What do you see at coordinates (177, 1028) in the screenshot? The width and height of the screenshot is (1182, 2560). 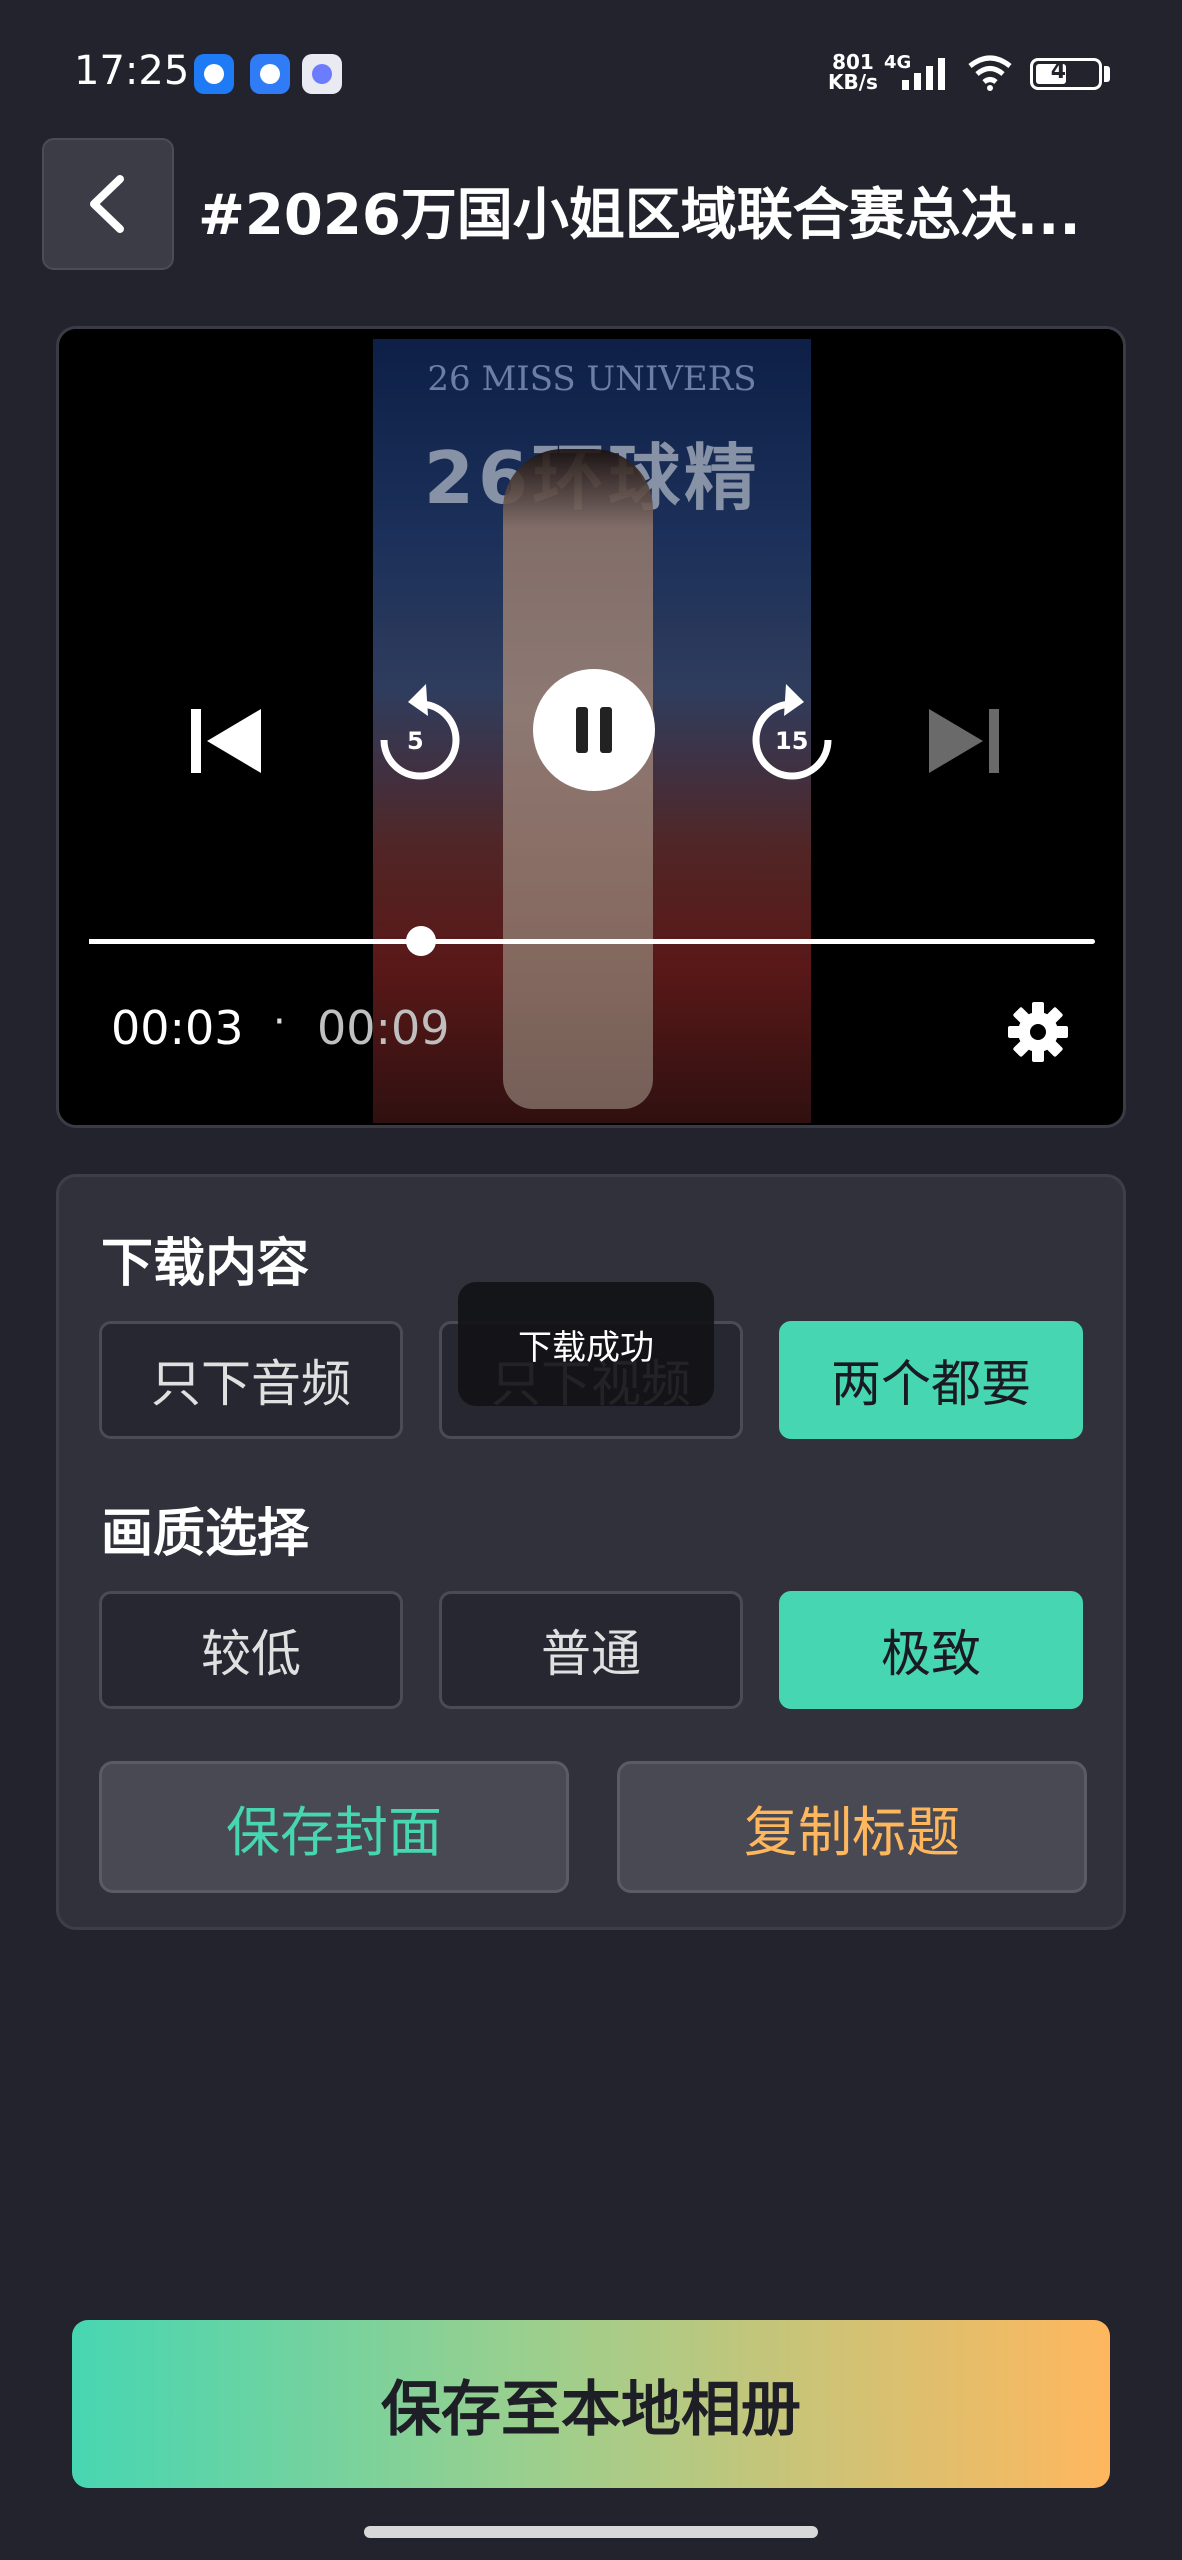 I see `current-time: 00:03` at bounding box center [177, 1028].